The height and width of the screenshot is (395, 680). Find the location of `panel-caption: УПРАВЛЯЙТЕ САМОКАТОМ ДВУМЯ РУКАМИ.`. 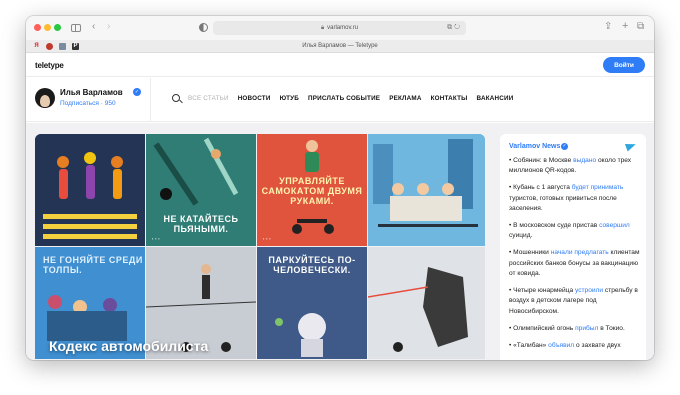

panel-caption: УПРАВЛЯЙТЕ САМОКАТОМ ДВУМЯ РУКАМИ. is located at coordinates (312, 191).